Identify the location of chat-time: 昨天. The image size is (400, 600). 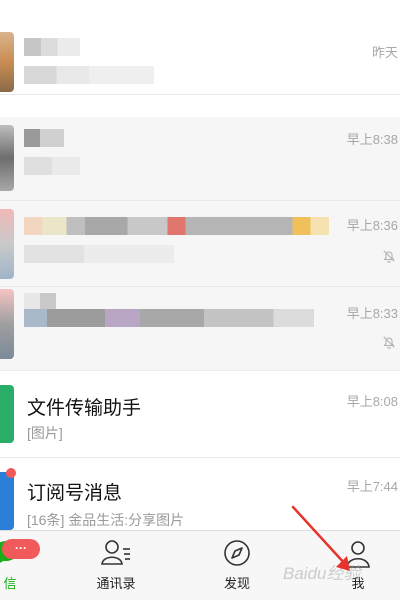
(384, 52).